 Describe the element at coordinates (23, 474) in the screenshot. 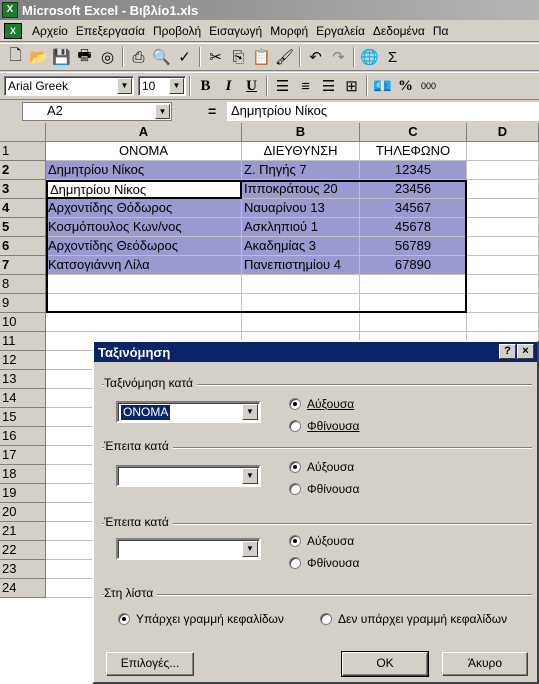

I see `row-header-18: 18` at that location.